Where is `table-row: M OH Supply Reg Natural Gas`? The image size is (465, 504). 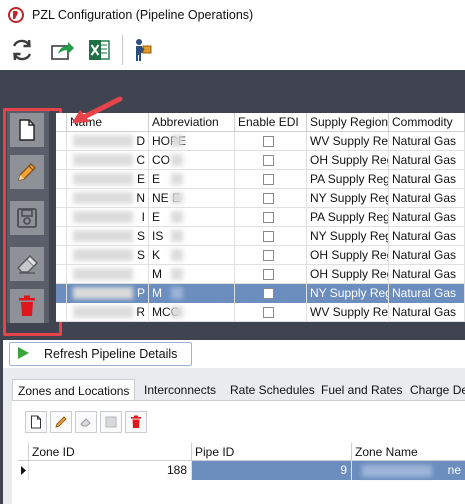 table-row: M OH Supply Reg Natural Gas is located at coordinates (260, 274).